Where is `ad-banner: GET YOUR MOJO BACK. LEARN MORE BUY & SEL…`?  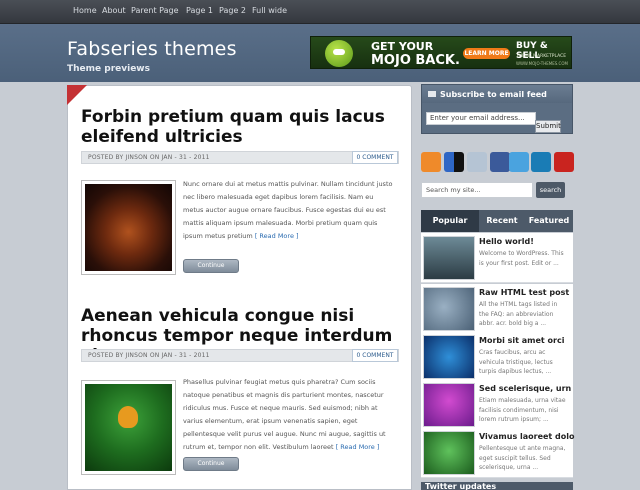
ad-banner: GET YOUR MOJO BACK. LEARN MORE BUY & SEL… is located at coordinates (441, 52).